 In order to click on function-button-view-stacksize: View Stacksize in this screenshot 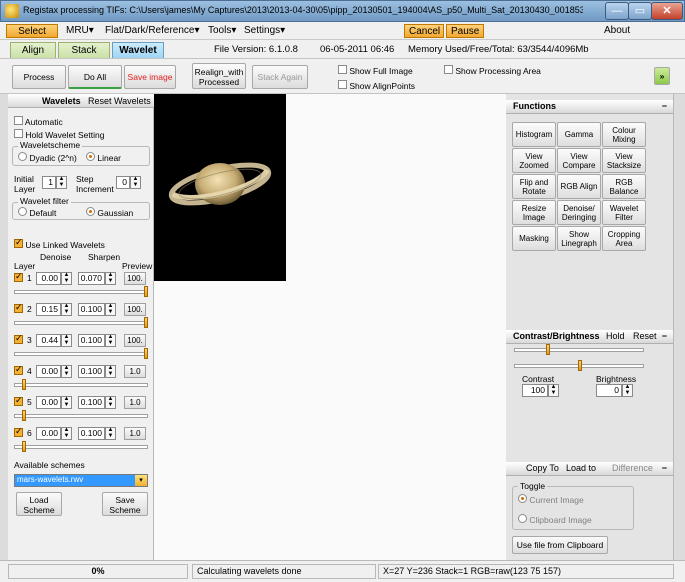, I will do `click(624, 160)`.